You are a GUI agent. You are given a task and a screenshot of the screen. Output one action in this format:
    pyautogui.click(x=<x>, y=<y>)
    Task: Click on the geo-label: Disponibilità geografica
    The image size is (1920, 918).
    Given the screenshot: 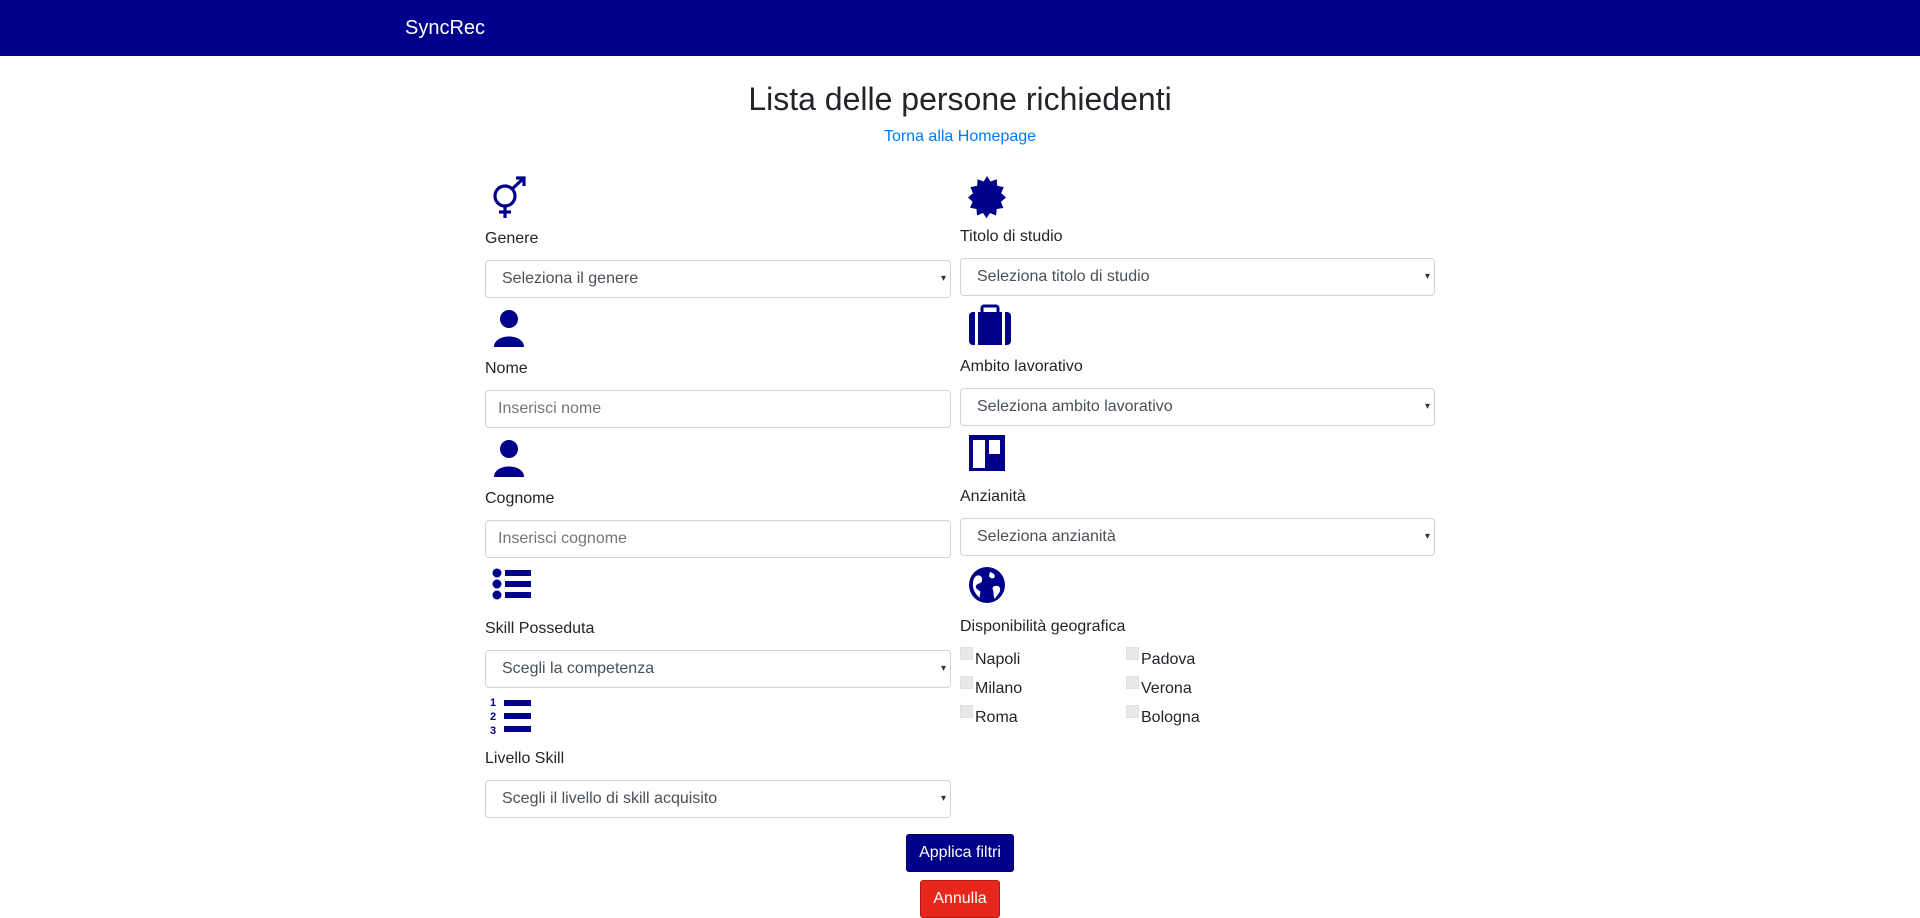 What is the action you would take?
    pyautogui.click(x=1043, y=626)
    